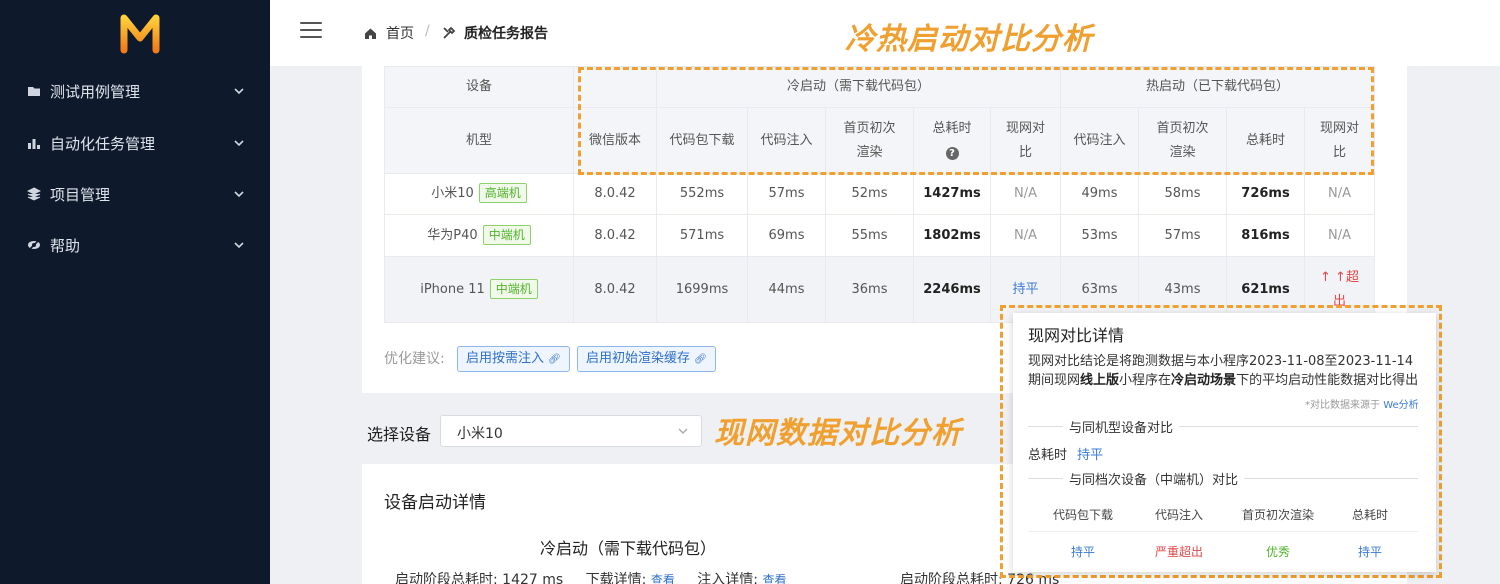  I want to click on highlight-cold-hot-box, so click(976, 121).